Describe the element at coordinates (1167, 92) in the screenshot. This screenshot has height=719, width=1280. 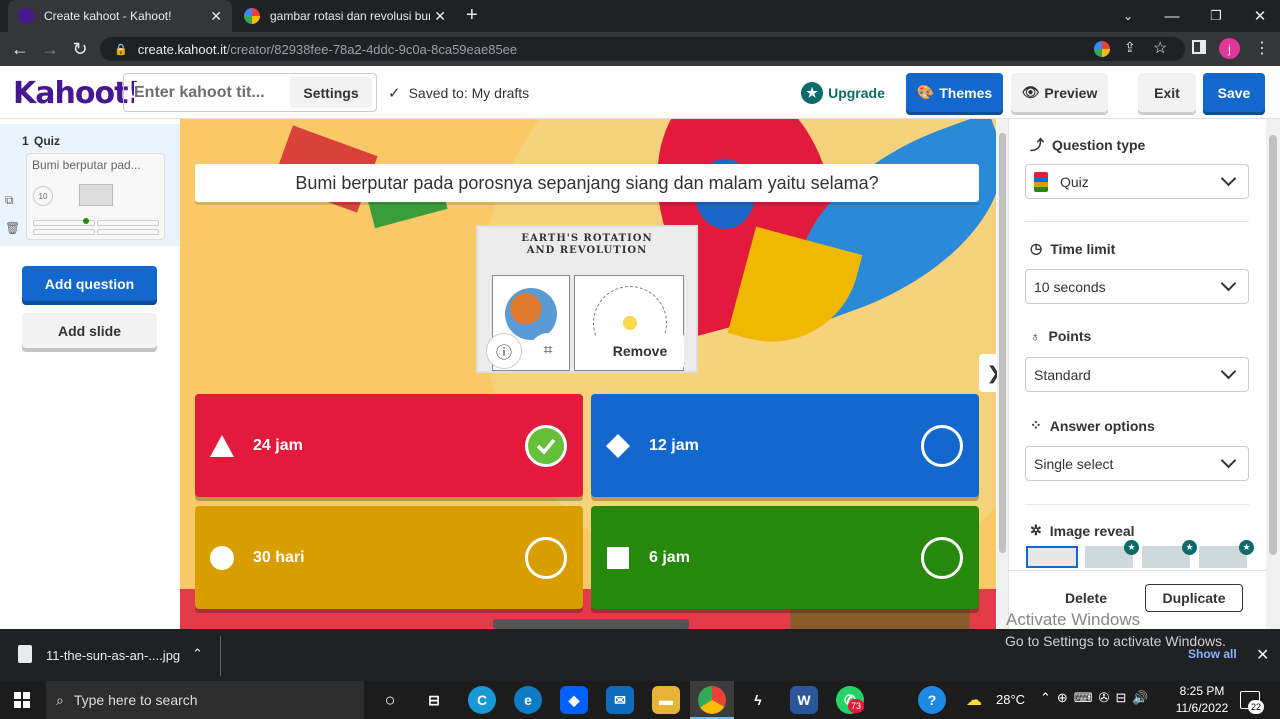
I see `exit-button: Exit` at that location.